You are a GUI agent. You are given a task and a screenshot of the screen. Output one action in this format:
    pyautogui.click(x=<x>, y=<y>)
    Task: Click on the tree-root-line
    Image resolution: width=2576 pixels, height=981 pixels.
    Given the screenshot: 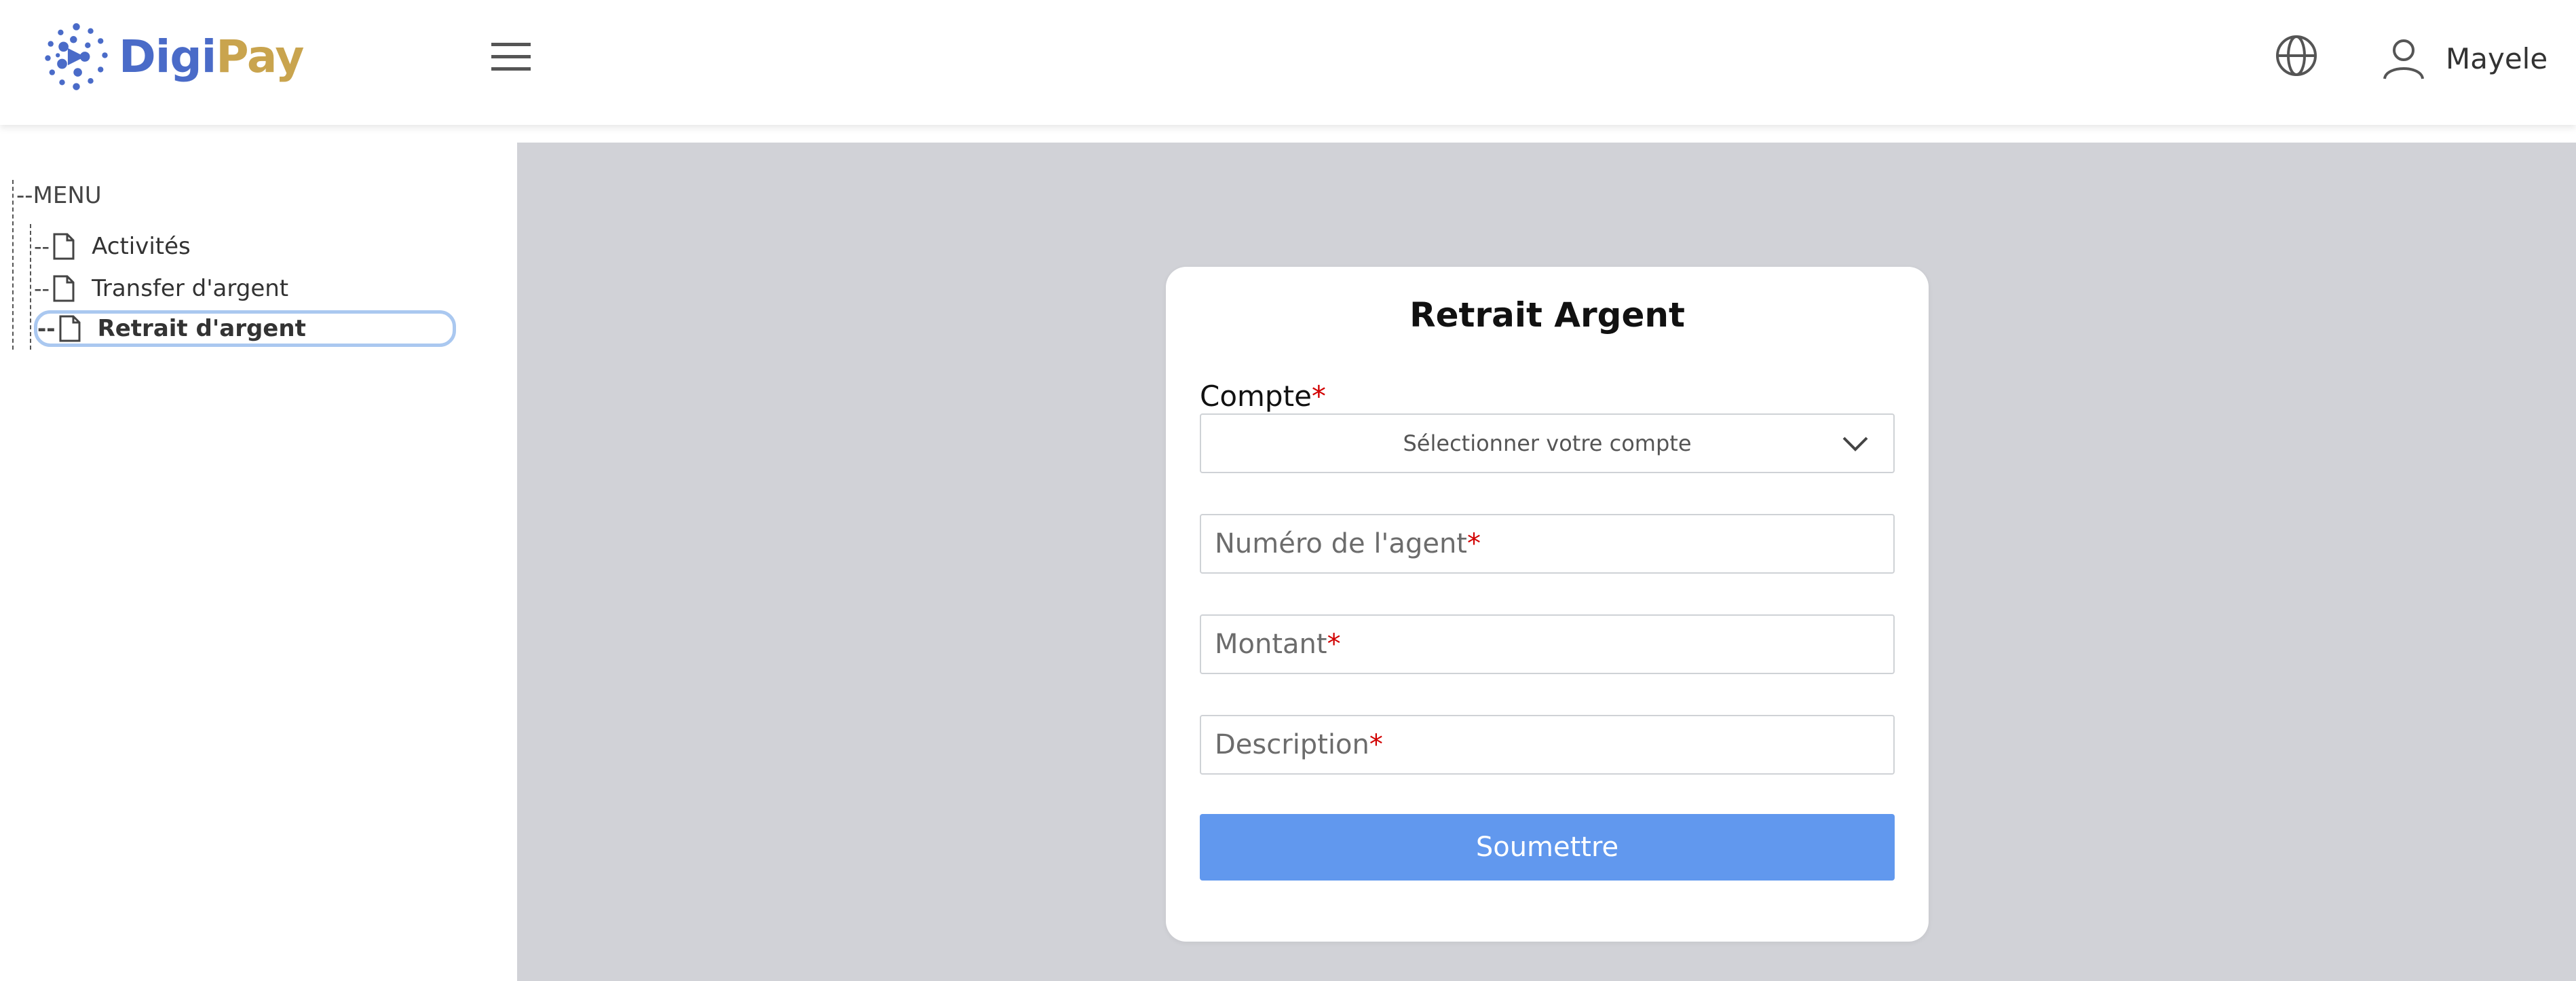 What is the action you would take?
    pyautogui.click(x=13, y=265)
    